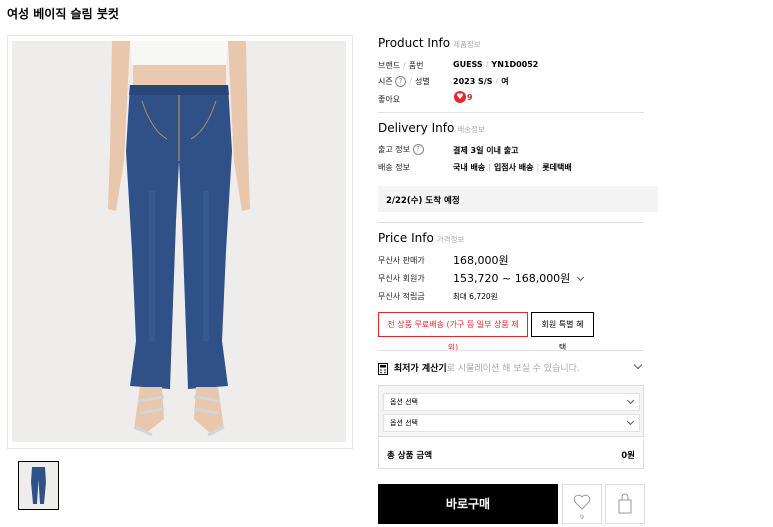 The height and width of the screenshot is (527, 773). Describe the element at coordinates (468, 64) in the screenshot. I see `brand-link: GUESS` at that location.